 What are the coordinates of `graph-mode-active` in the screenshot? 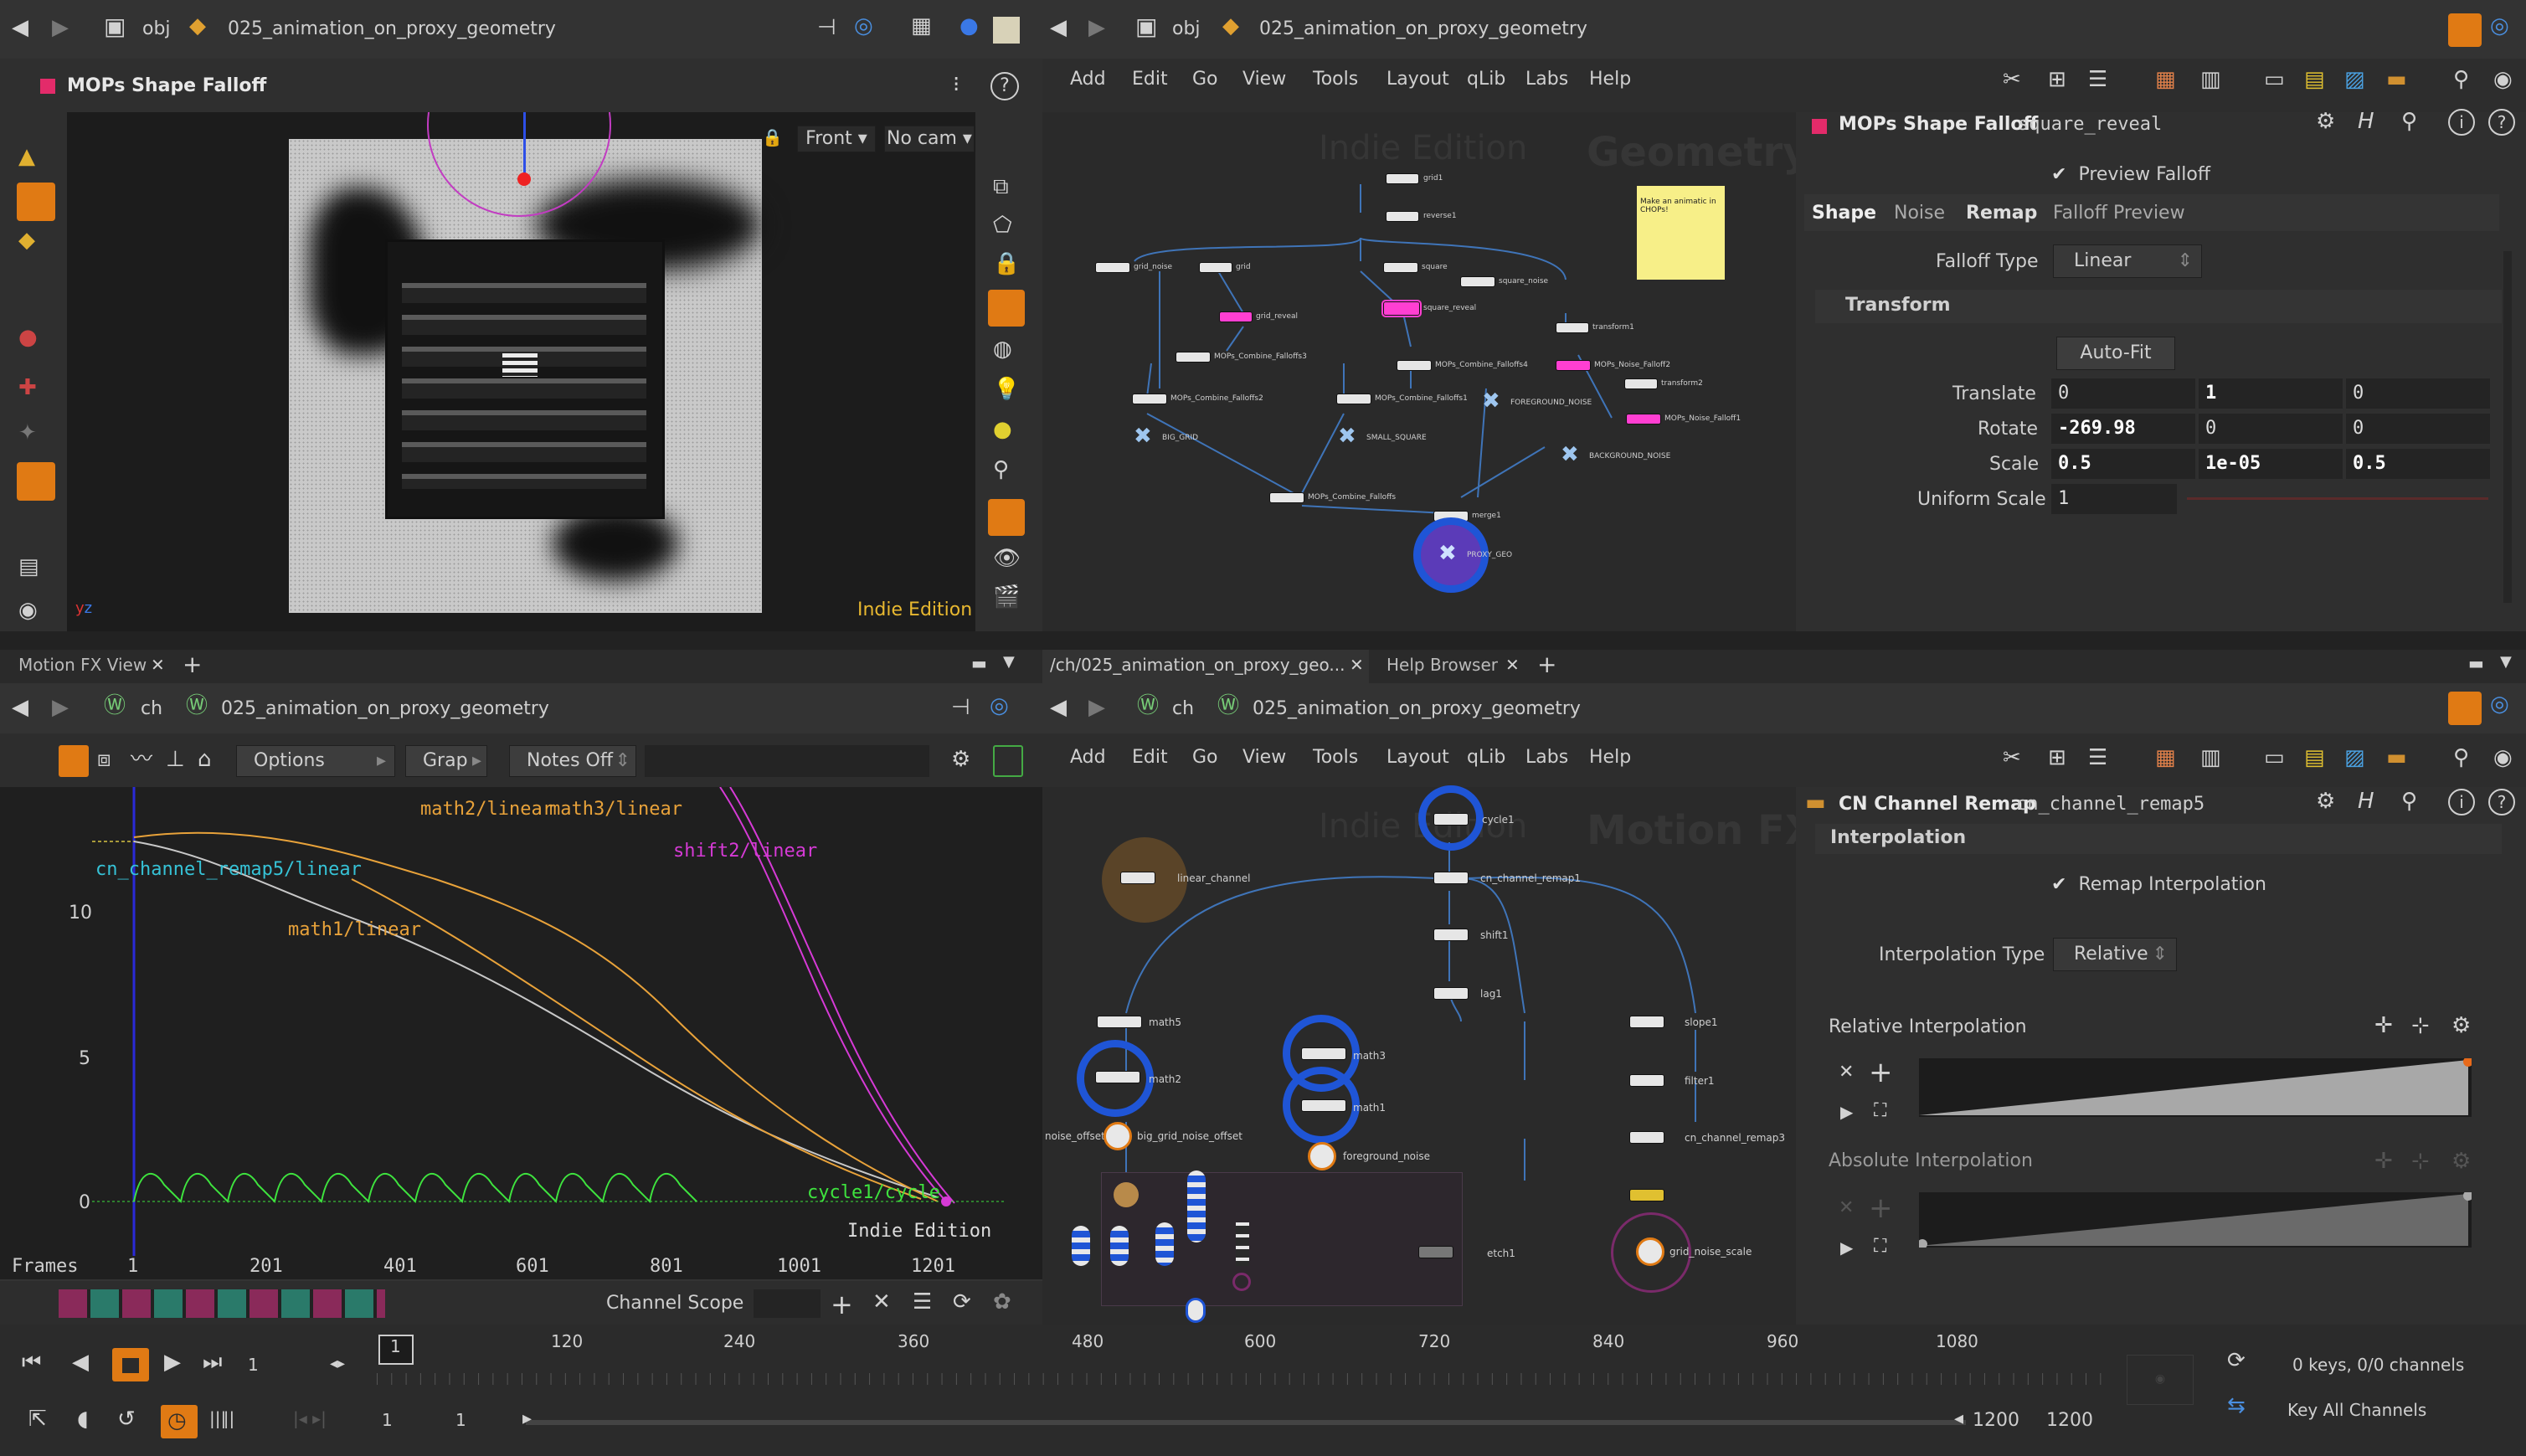 It's located at (74, 761).